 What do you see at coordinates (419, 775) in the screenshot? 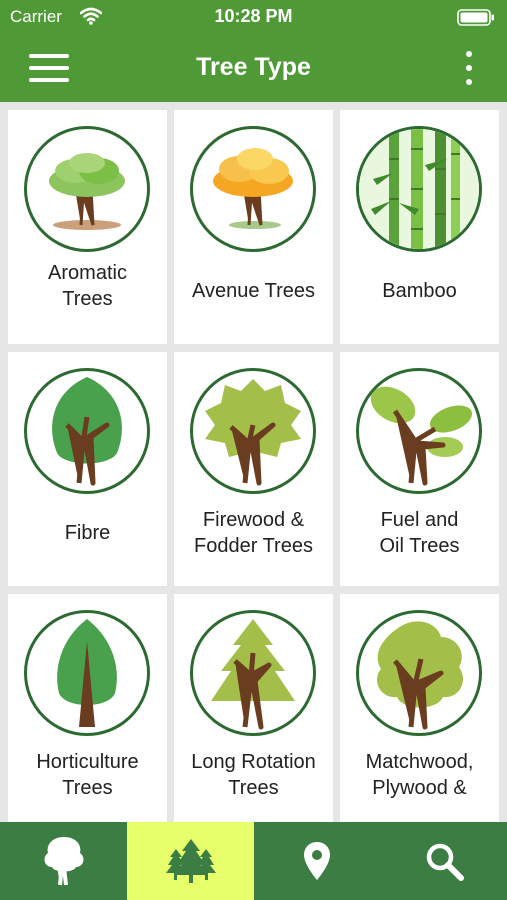
I see `tree-type-label: Matchwood, Plywood &` at bounding box center [419, 775].